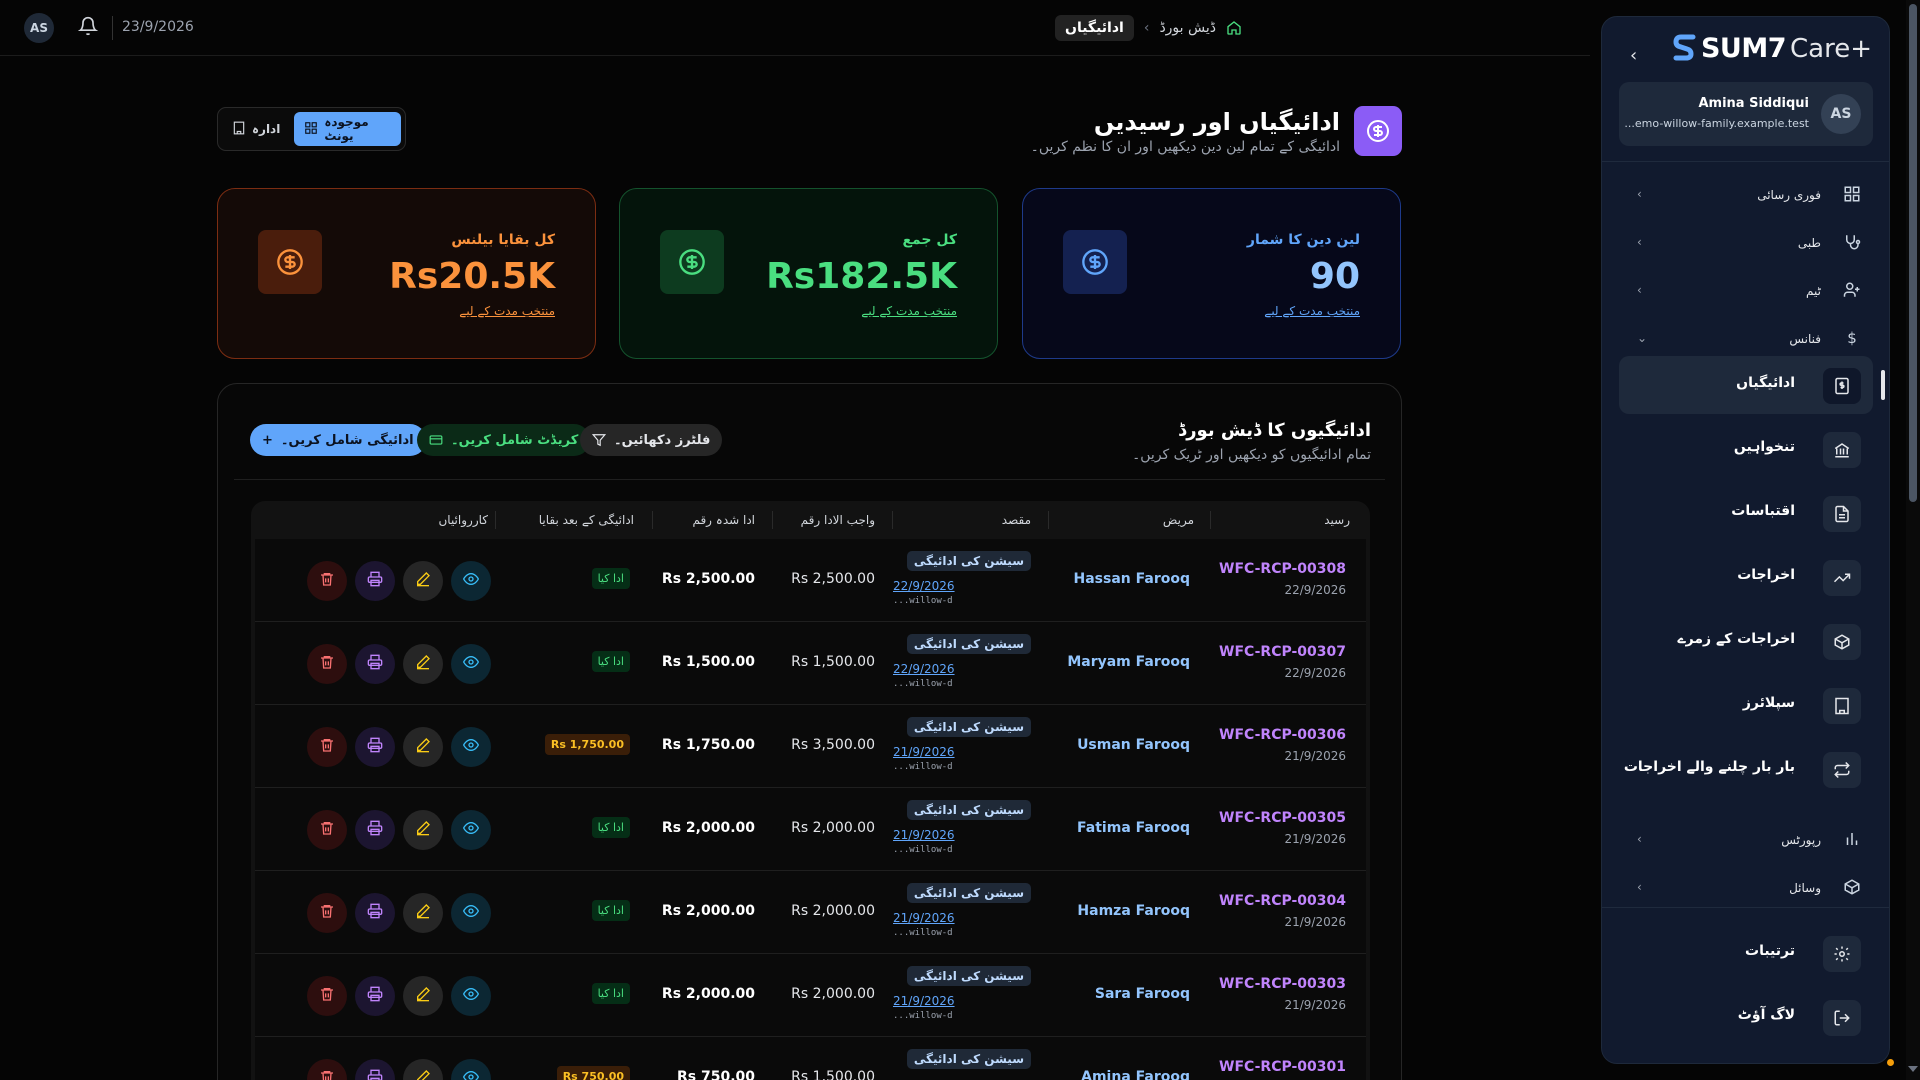 This screenshot has width=1920, height=1080. What do you see at coordinates (256, 129) in the screenshot?
I see `admin-tab: ادارہ` at bounding box center [256, 129].